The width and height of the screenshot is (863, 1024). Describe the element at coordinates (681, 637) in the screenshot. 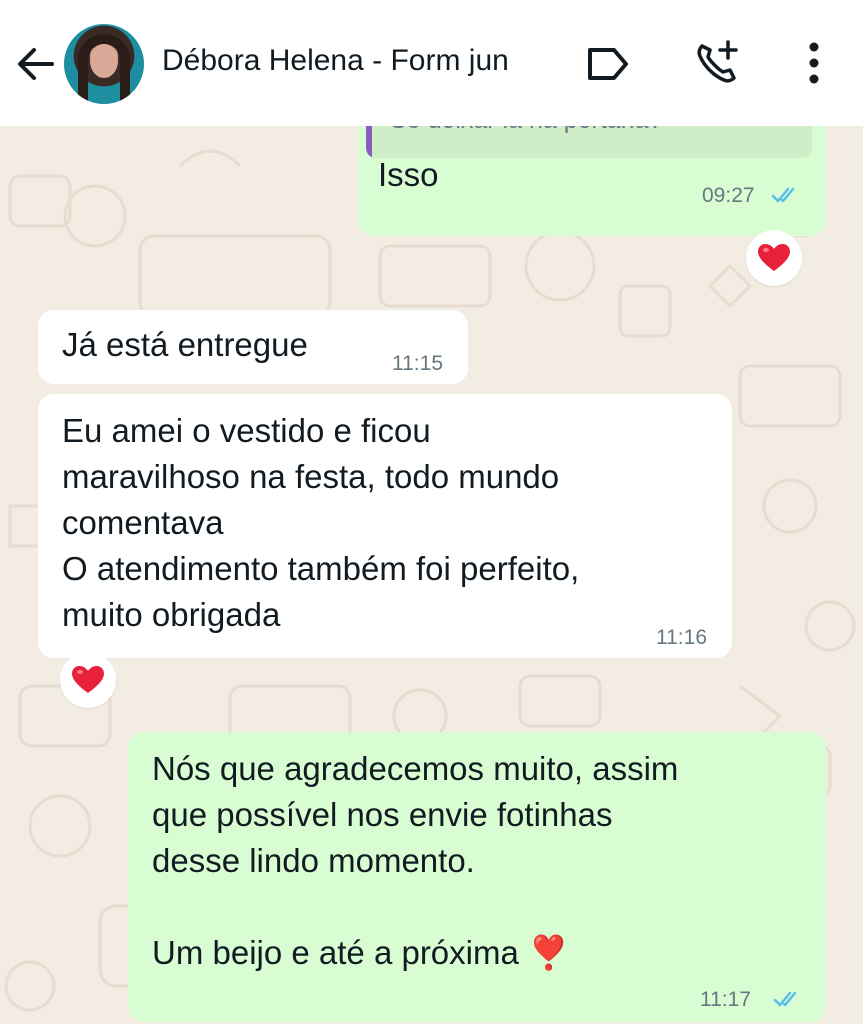

I see `message-time: 11:16` at that location.